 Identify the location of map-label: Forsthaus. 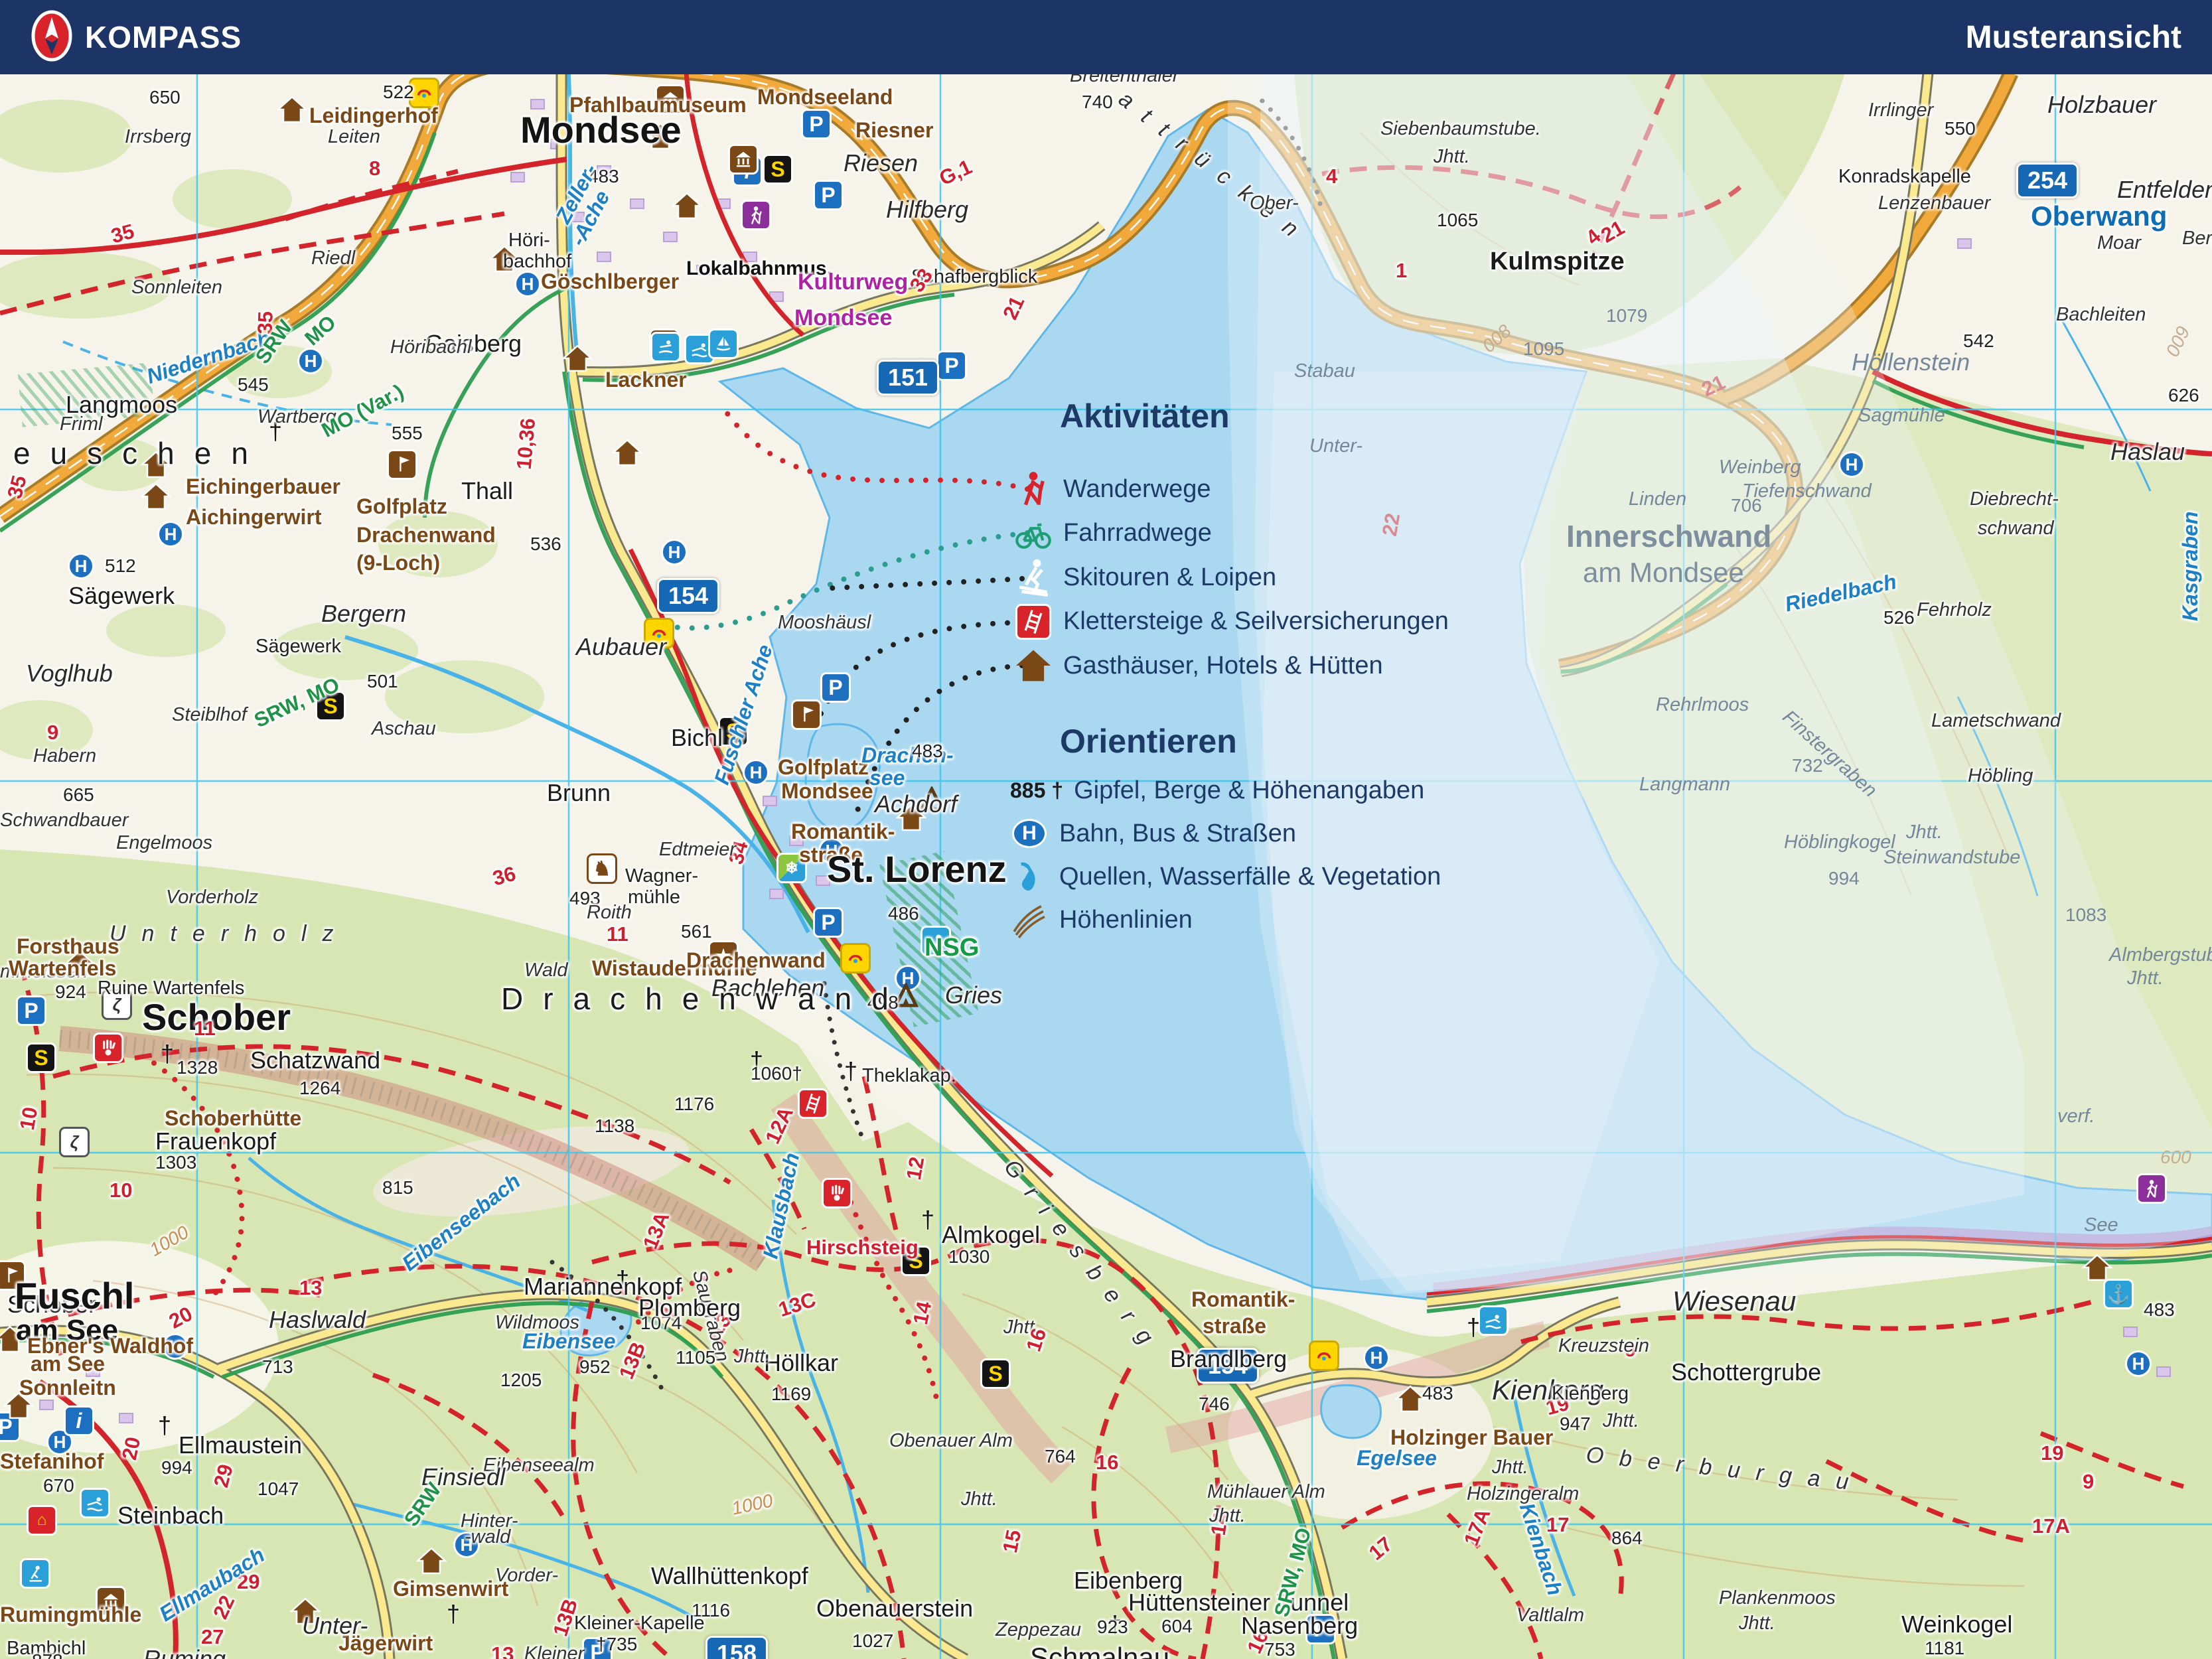
(68, 946).